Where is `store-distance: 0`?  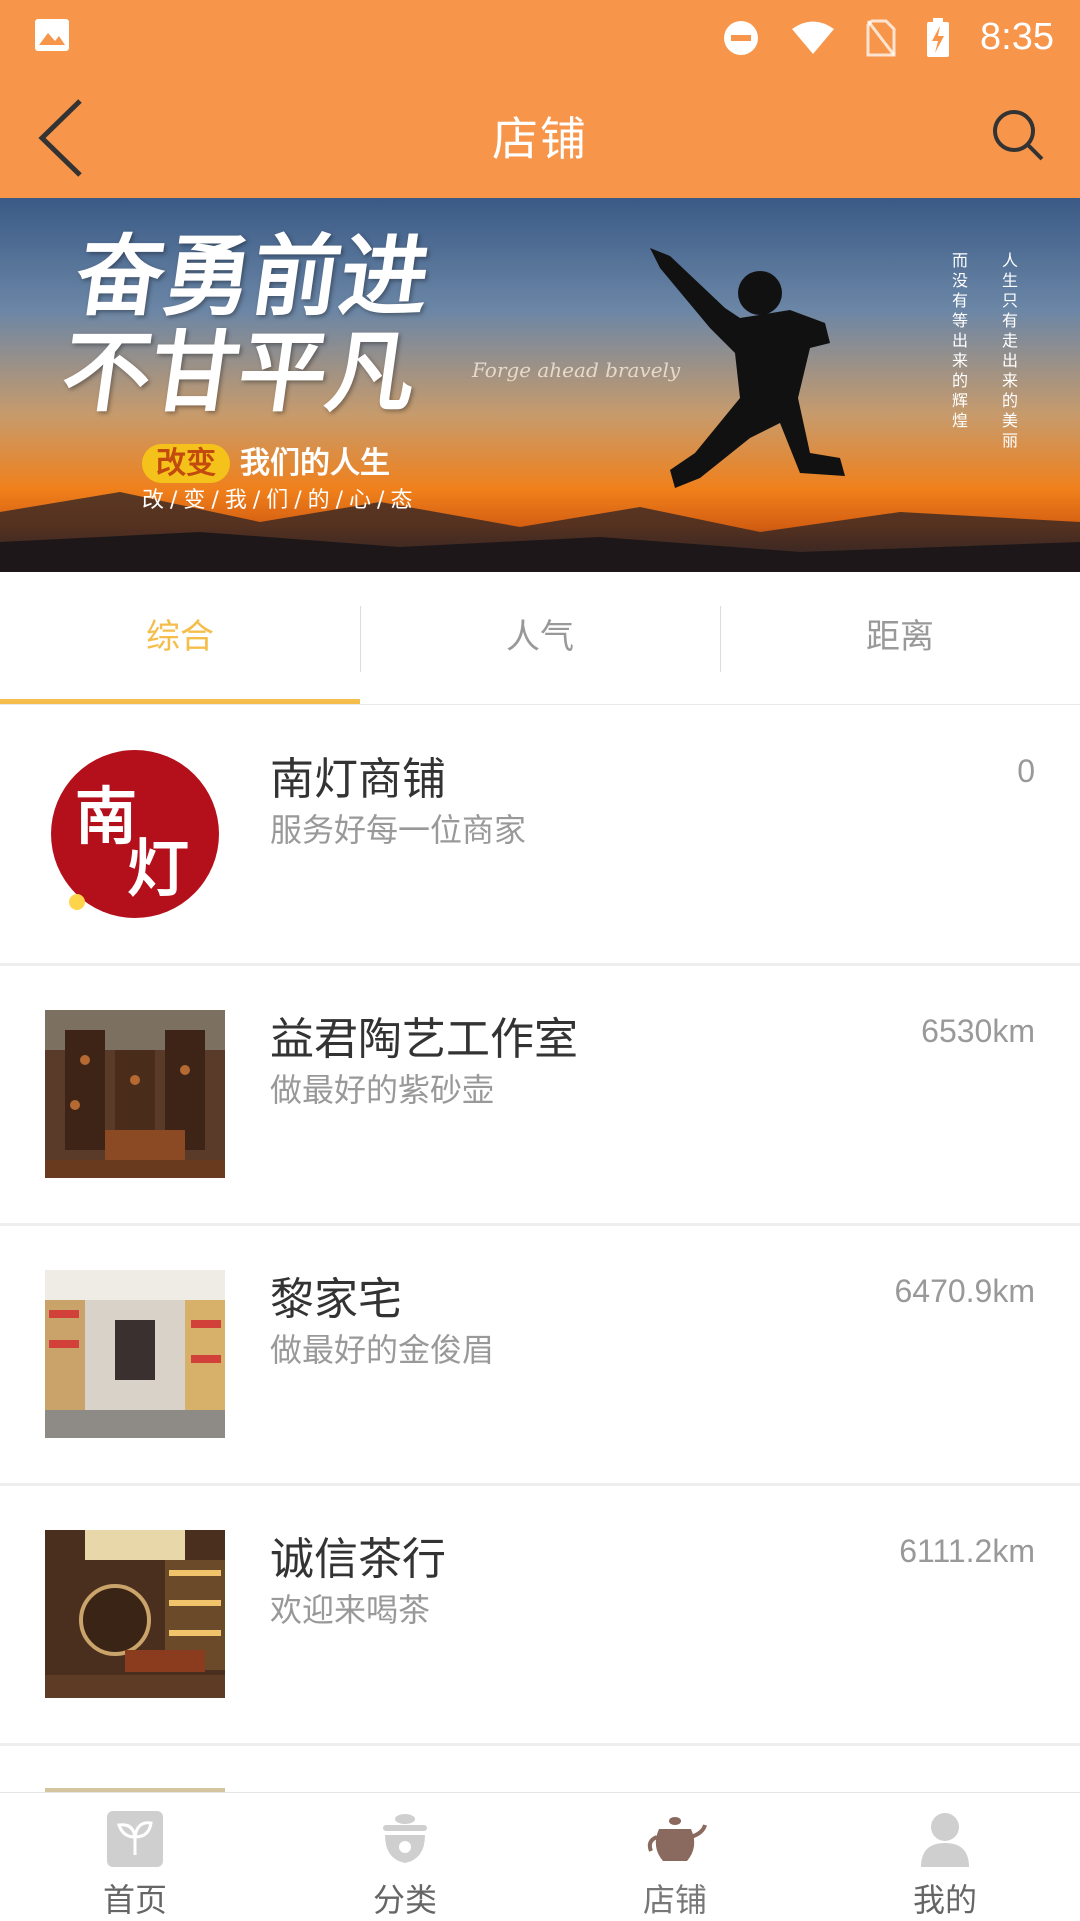
store-distance: 0 is located at coordinates (1026, 771).